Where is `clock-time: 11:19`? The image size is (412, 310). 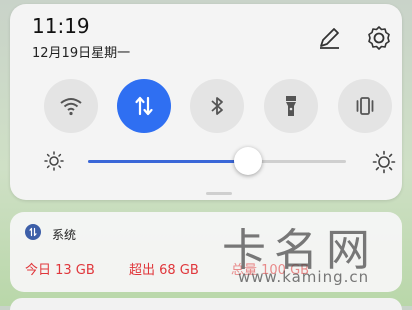
clock-time: 11:19 is located at coordinates (61, 26).